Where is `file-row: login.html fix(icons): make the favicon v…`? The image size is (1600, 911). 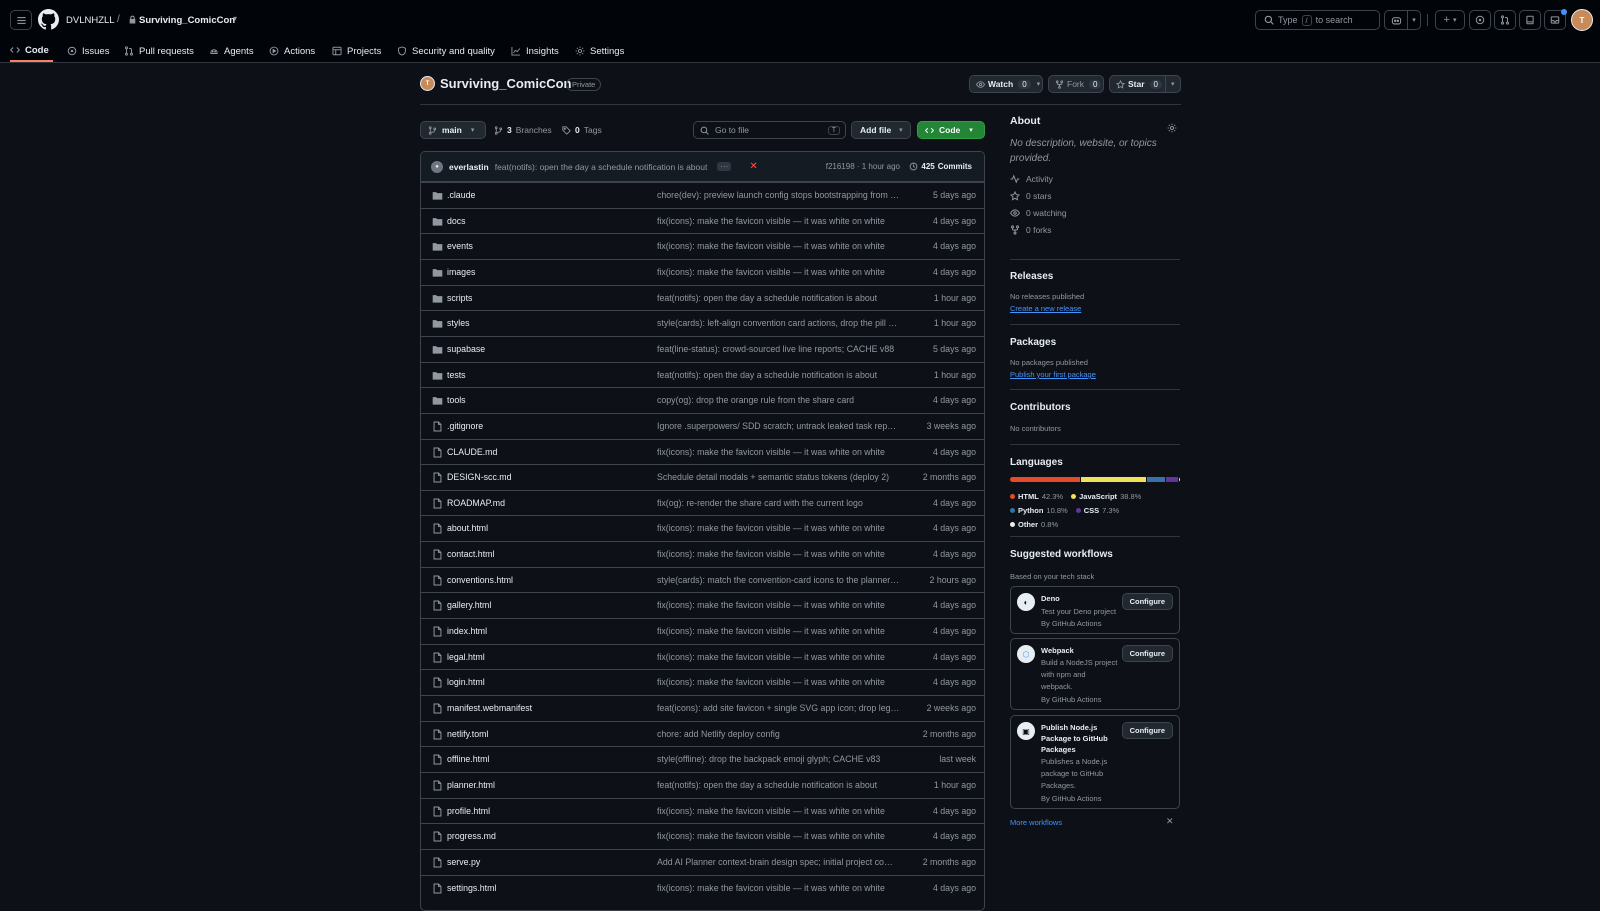 file-row: login.html fix(icons): make the favicon v… is located at coordinates (702, 681).